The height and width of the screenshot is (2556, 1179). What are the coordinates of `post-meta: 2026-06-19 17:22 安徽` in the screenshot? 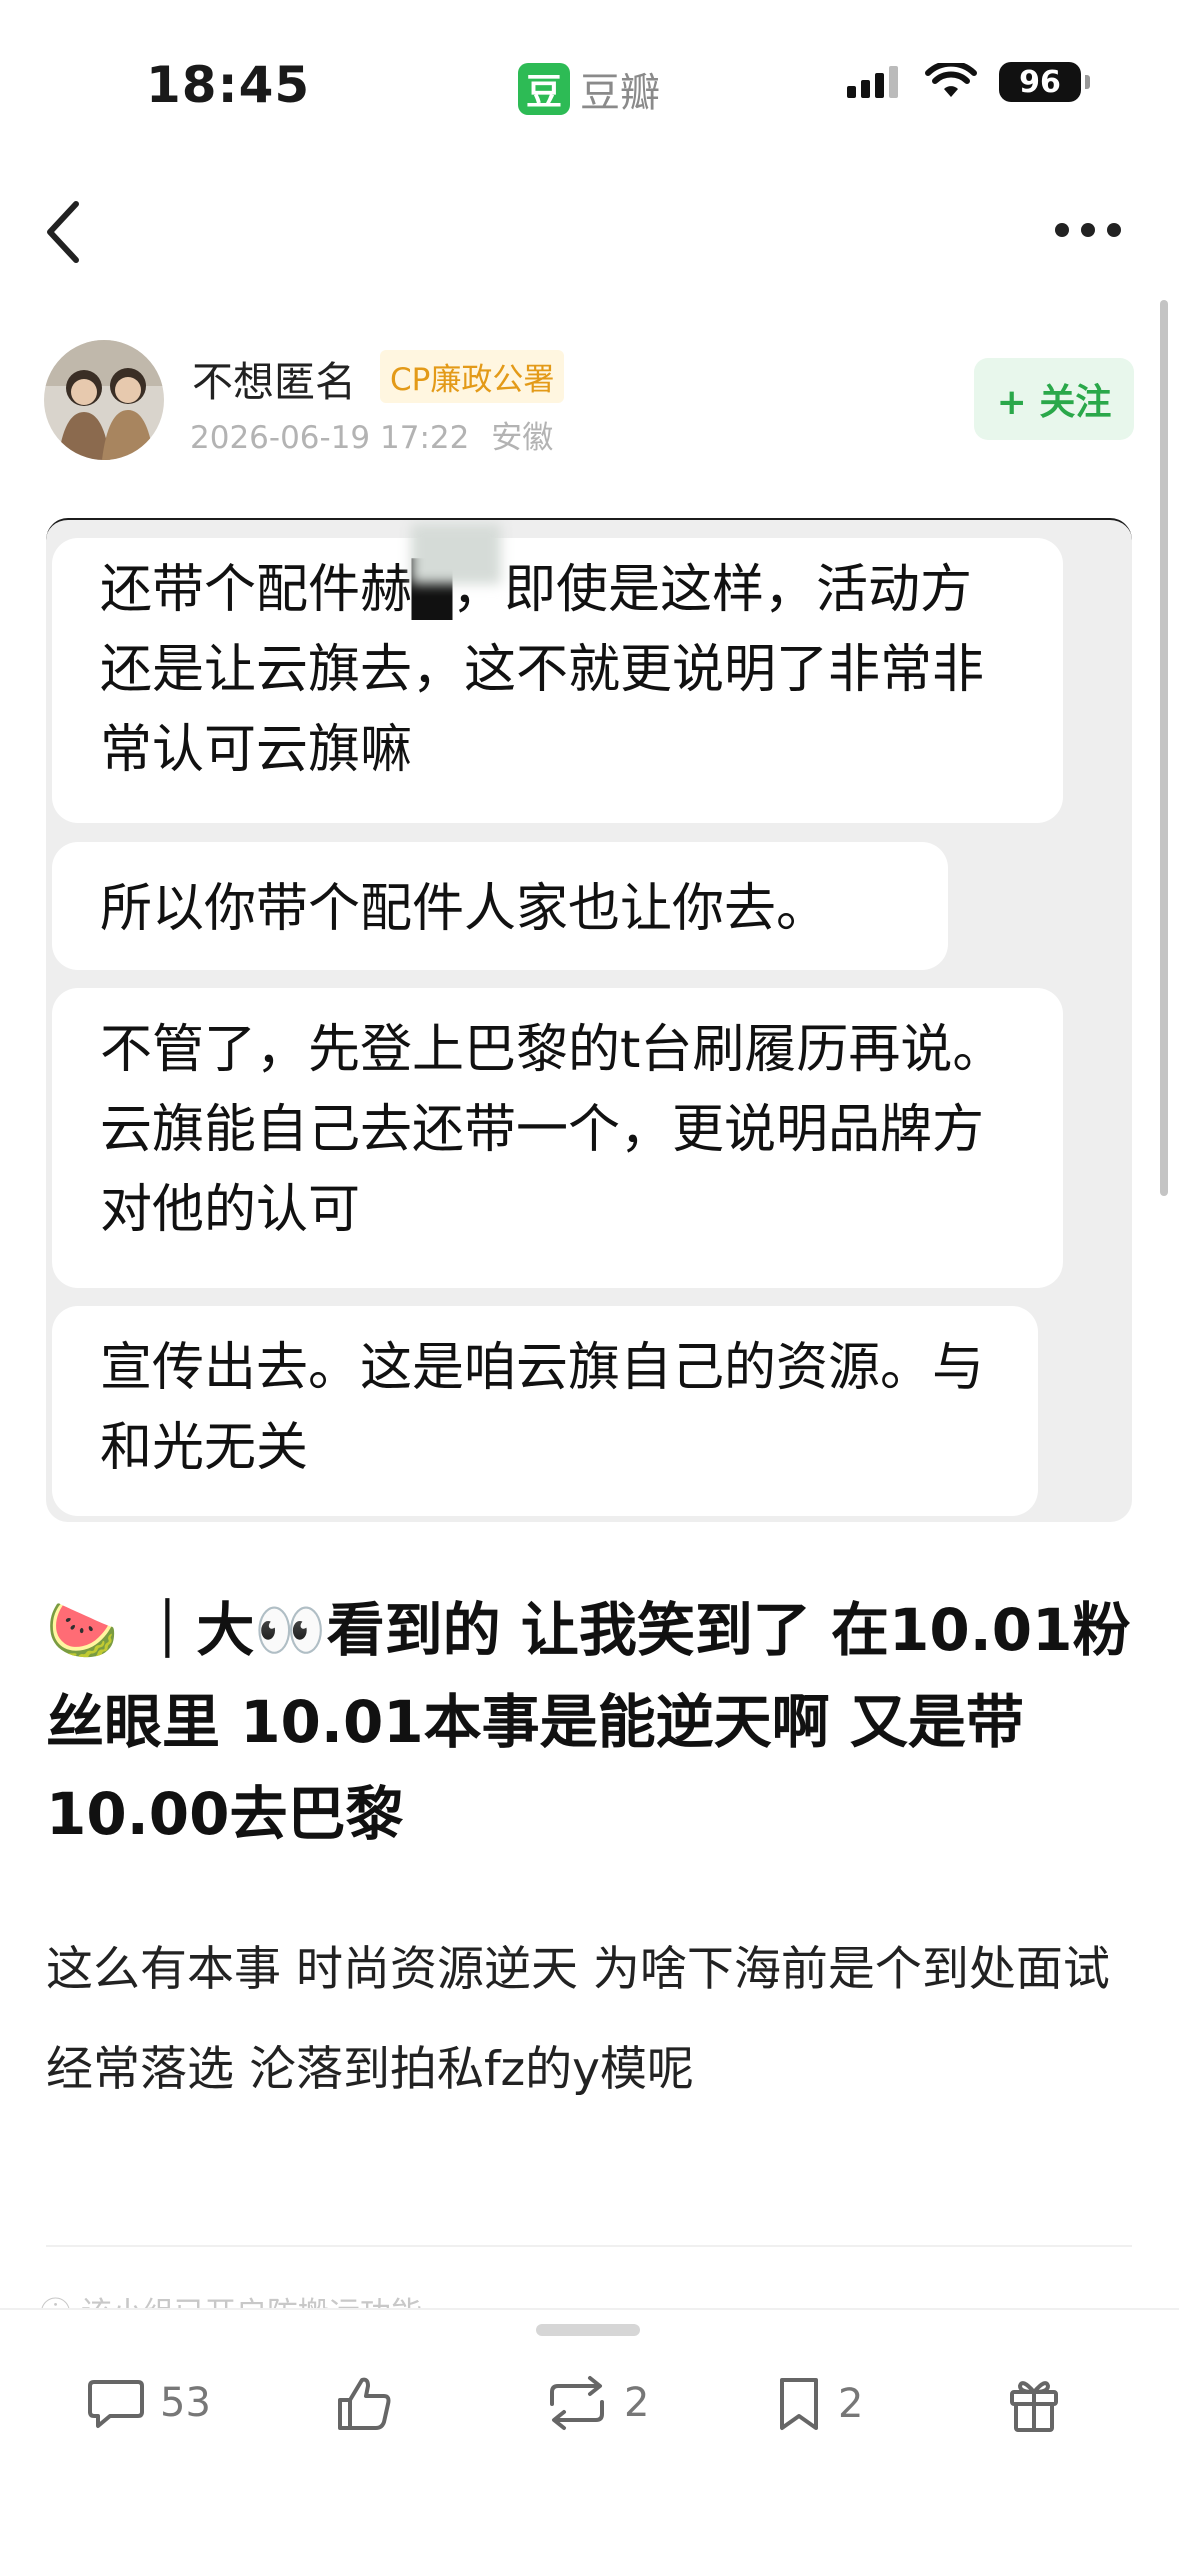 It's located at (371, 434).